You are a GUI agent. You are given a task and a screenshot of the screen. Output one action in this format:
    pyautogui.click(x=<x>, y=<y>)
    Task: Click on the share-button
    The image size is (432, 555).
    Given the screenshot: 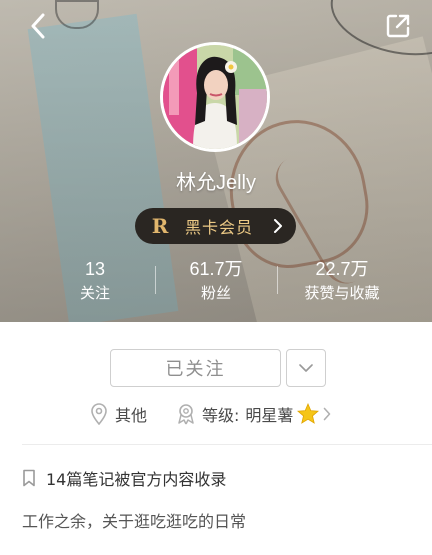 What is the action you would take?
    pyautogui.click(x=398, y=26)
    